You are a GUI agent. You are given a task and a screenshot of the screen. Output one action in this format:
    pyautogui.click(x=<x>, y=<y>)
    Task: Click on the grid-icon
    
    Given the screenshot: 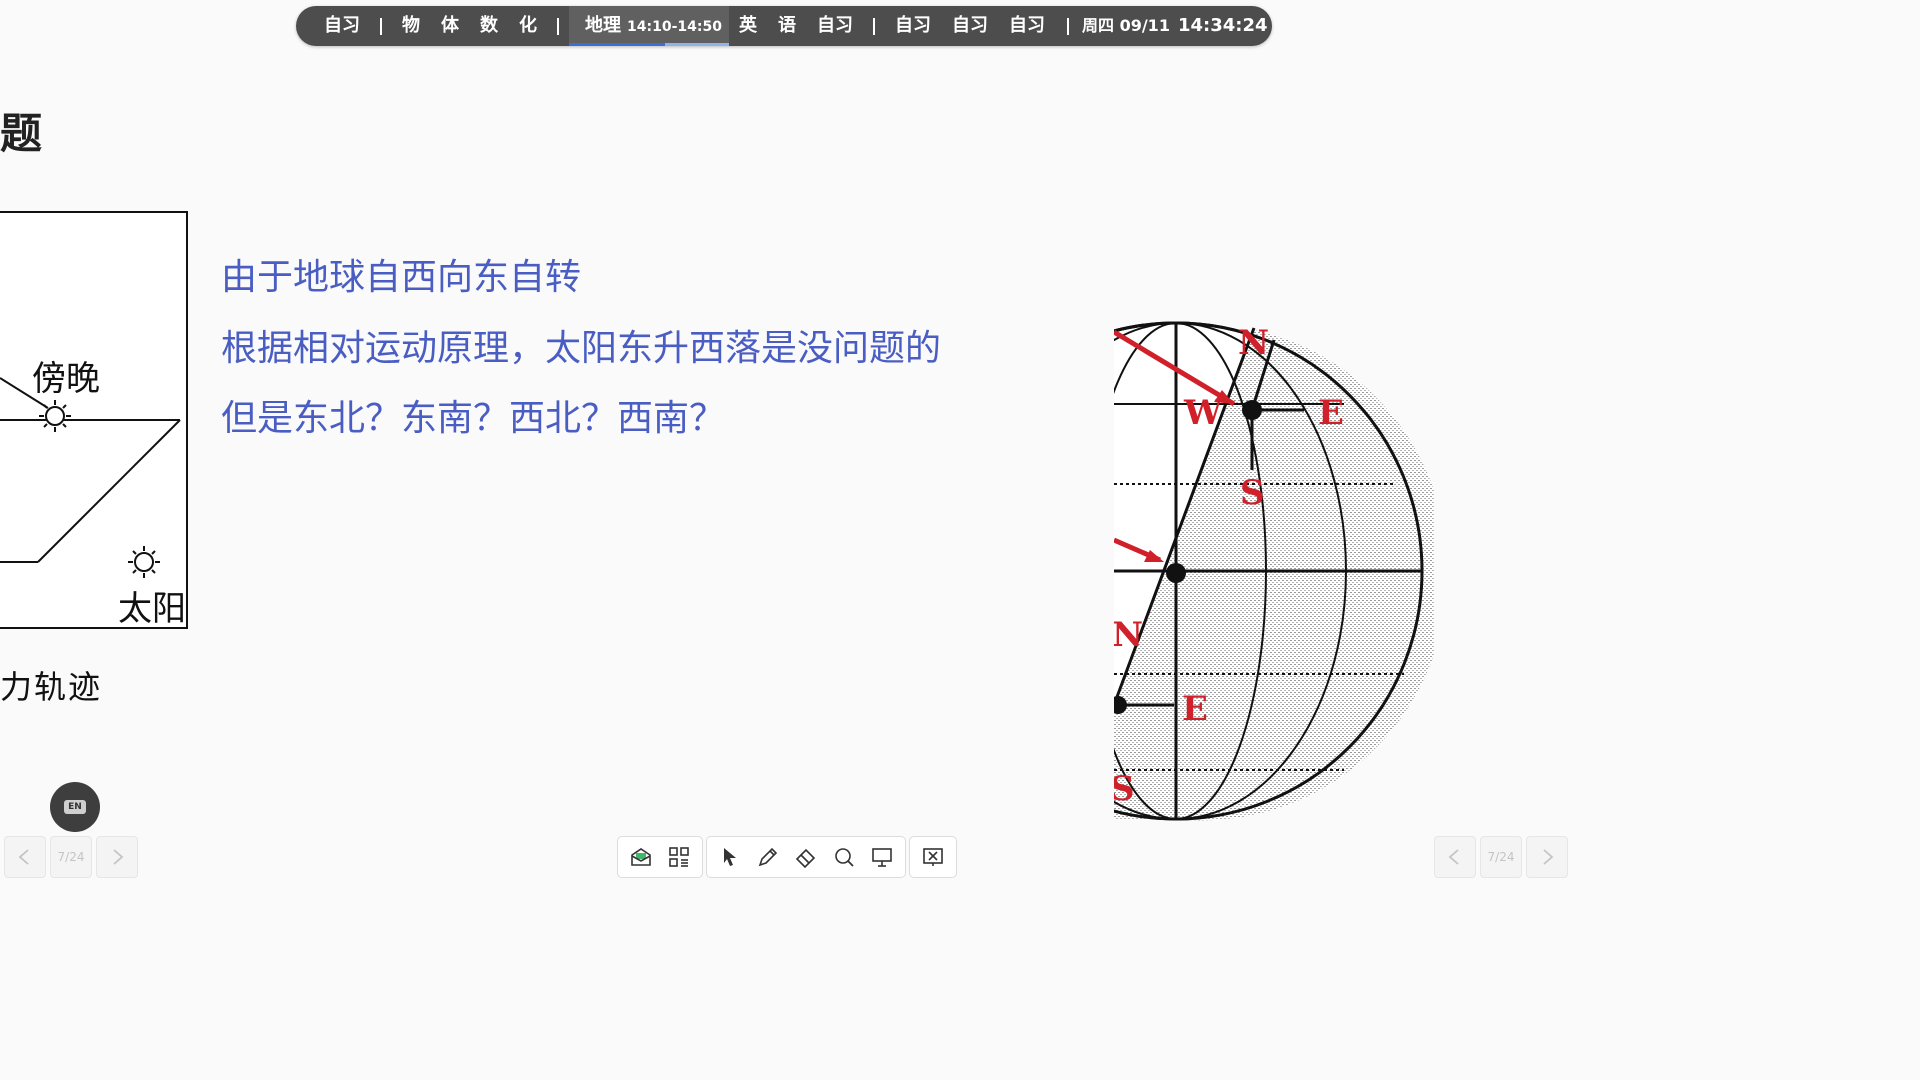 What is the action you would take?
    pyautogui.click(x=679, y=857)
    